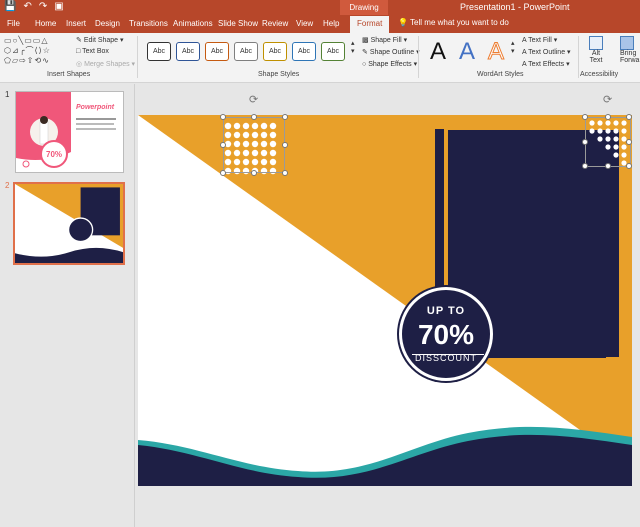  I want to click on thumb-1-badge: 70%, so click(54, 154).